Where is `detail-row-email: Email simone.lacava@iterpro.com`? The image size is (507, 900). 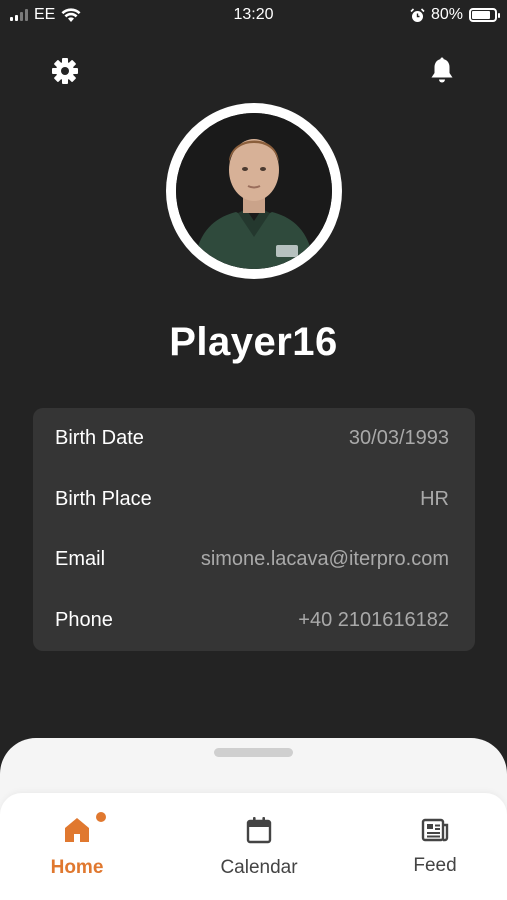 detail-row-email: Email simone.lacava@iterpro.com is located at coordinates (252, 560).